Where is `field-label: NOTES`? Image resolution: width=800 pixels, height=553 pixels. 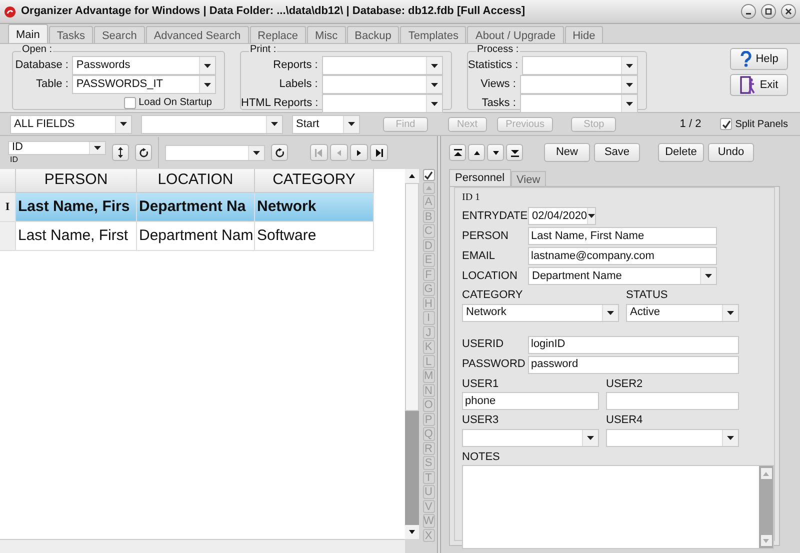
field-label: NOTES is located at coordinates (481, 457).